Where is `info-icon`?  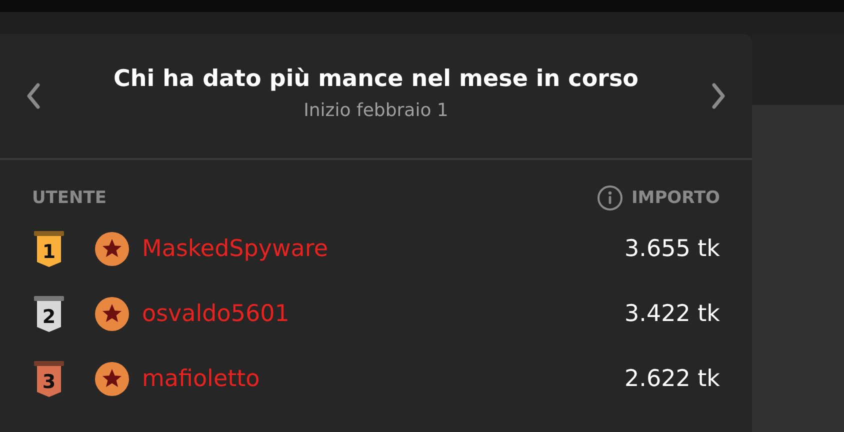 info-icon is located at coordinates (610, 198).